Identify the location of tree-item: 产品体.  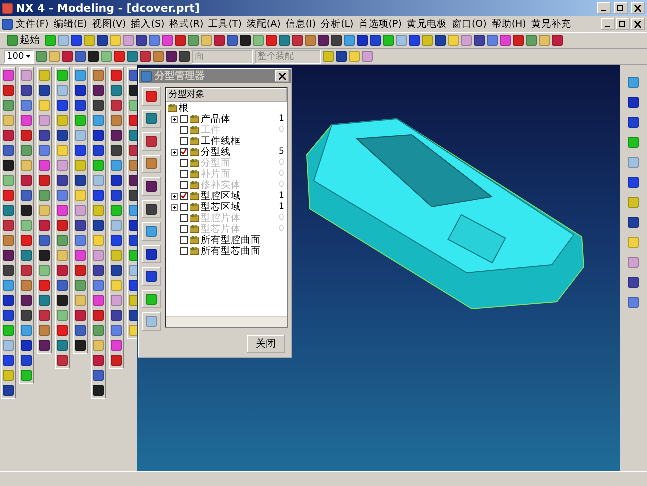
(239, 119).